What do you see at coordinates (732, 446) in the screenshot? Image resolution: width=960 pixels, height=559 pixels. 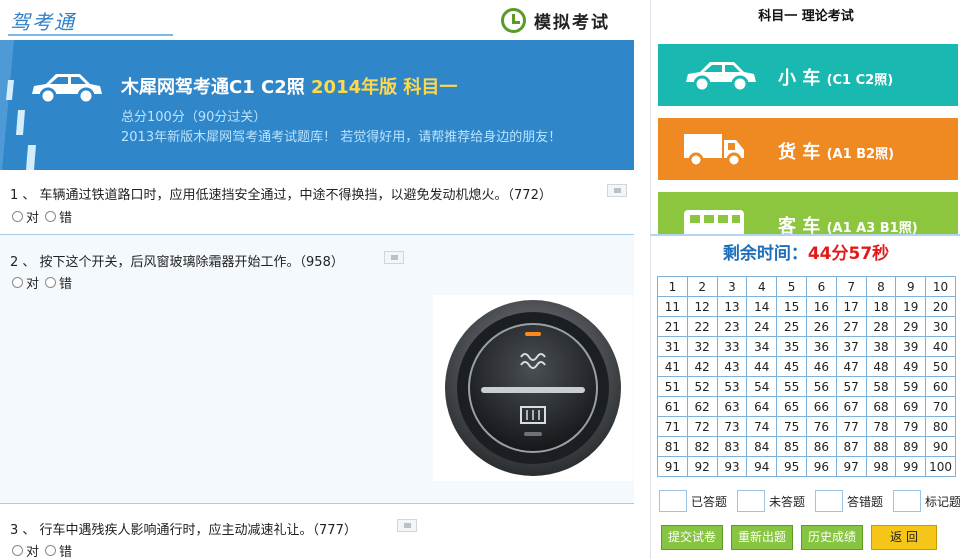 I see `question-number-cell: 83` at bounding box center [732, 446].